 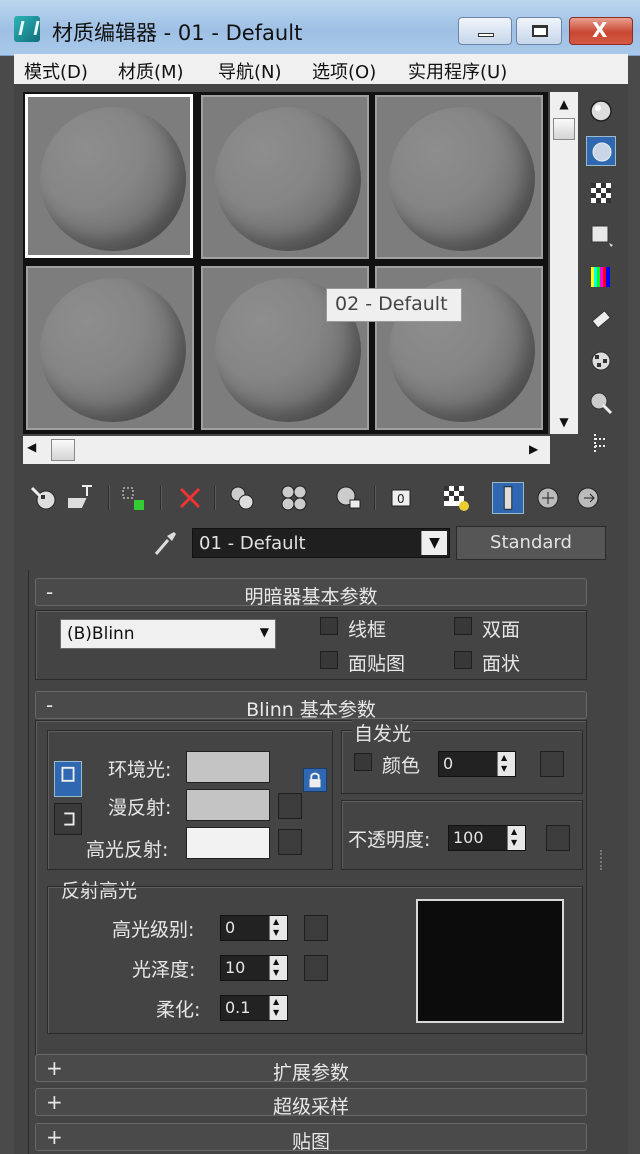 I want to click on get-material-button, so click(x=44, y=498).